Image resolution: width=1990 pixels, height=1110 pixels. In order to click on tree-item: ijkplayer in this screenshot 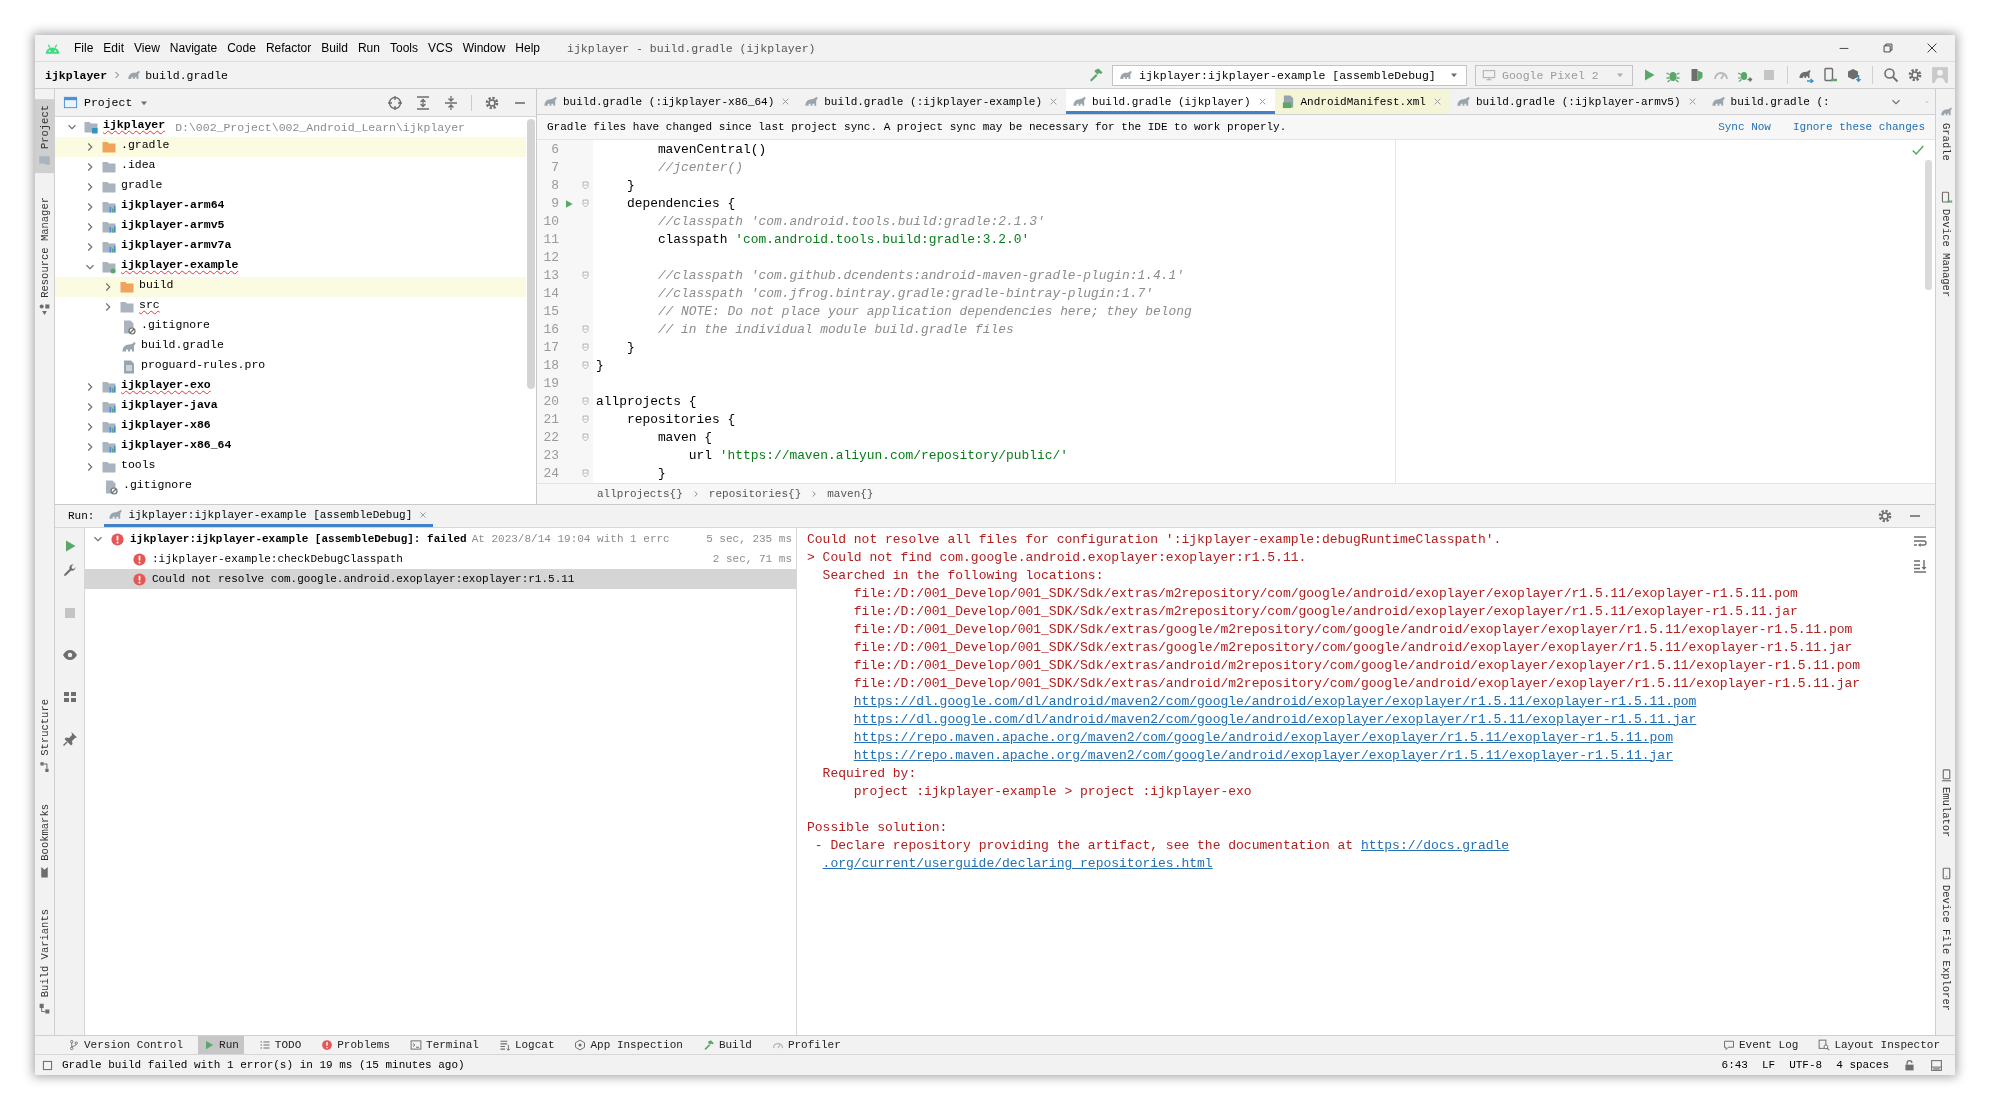, I will do `click(134, 127)`.